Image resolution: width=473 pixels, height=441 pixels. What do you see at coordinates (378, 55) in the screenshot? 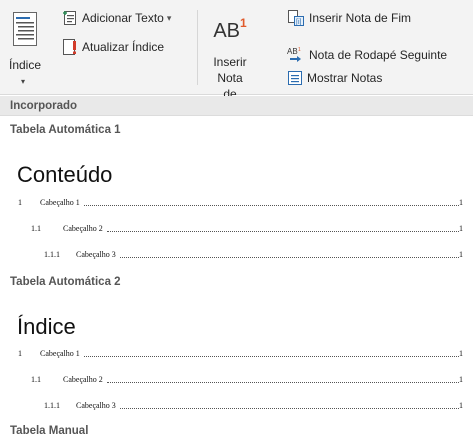
I see `nota-rodape-seguinte-label: Nota de Rodapé Seguinte` at bounding box center [378, 55].